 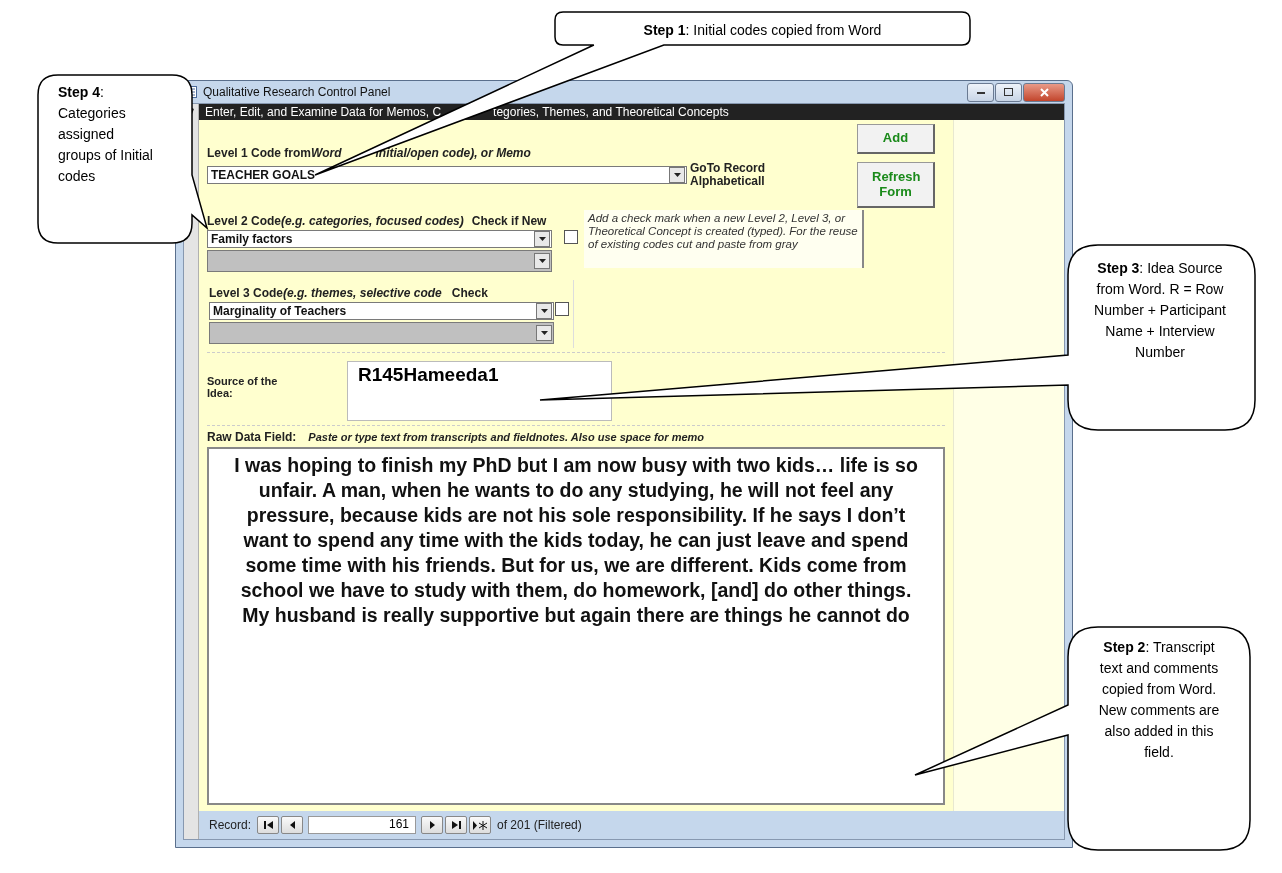 I want to click on minimize-button, so click(x=980, y=92).